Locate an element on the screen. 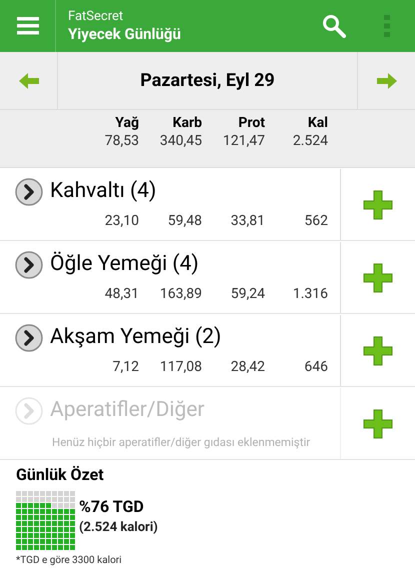 Image resolution: width=415 pixels, height=577 pixels. meal-title: Öğle Yemeği (4) is located at coordinates (124, 264).